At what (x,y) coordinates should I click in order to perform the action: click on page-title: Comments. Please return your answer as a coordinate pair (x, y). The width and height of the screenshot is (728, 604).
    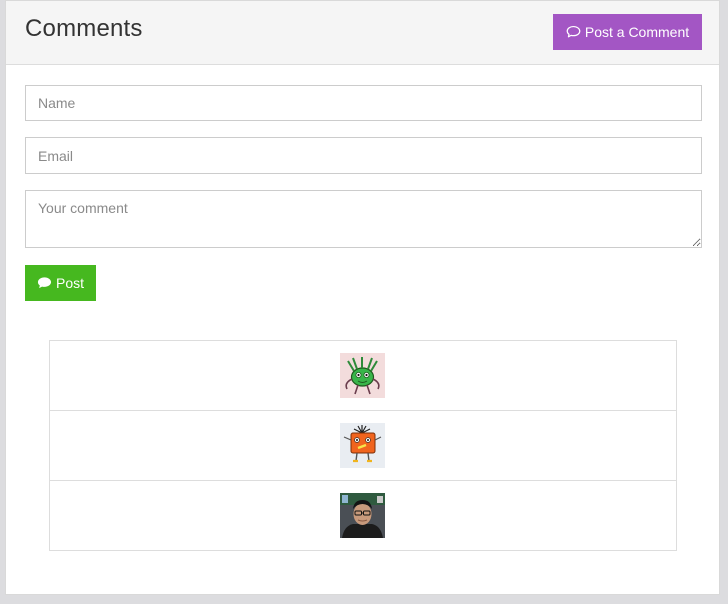
    Looking at the image, I should click on (84, 28).